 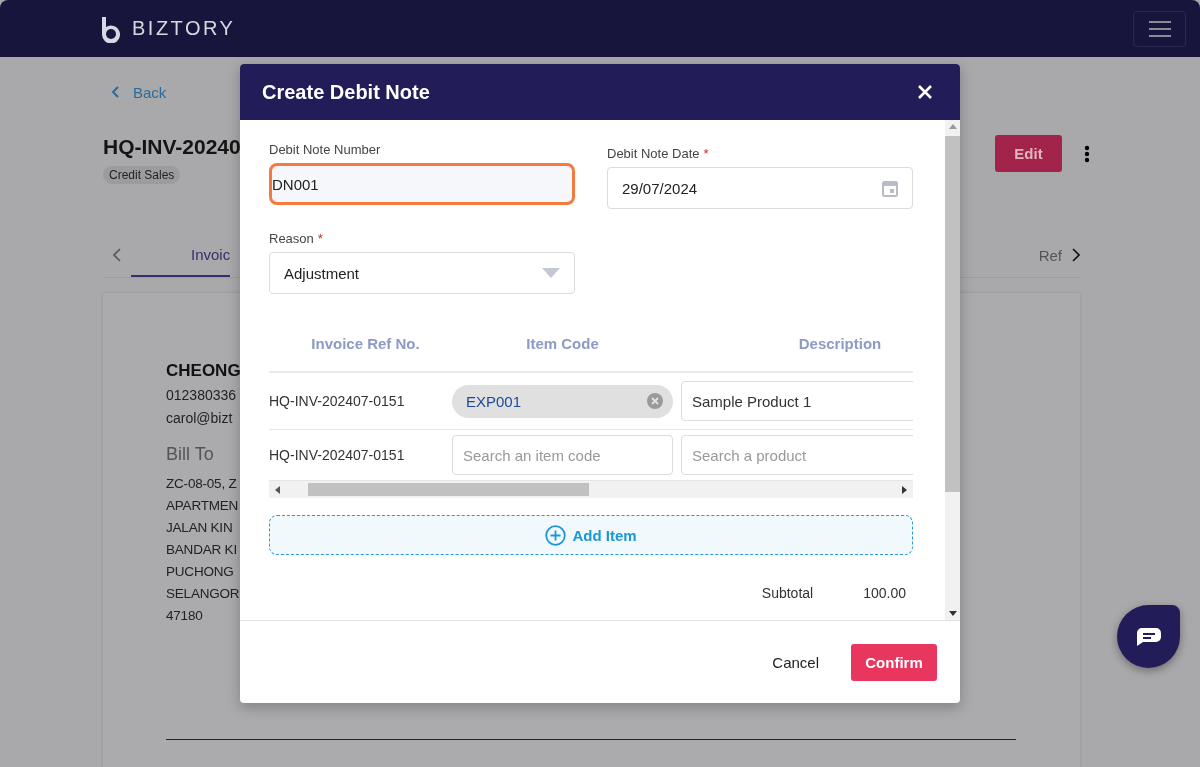 I want to click on field-label: Debit Note Number, so click(x=325, y=149).